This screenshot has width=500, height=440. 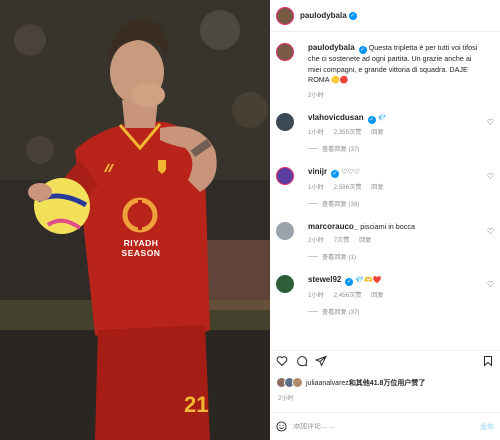 I want to click on likes-text: juliaanalvarez和其他41.8万位用户赞了, so click(x=365, y=383).